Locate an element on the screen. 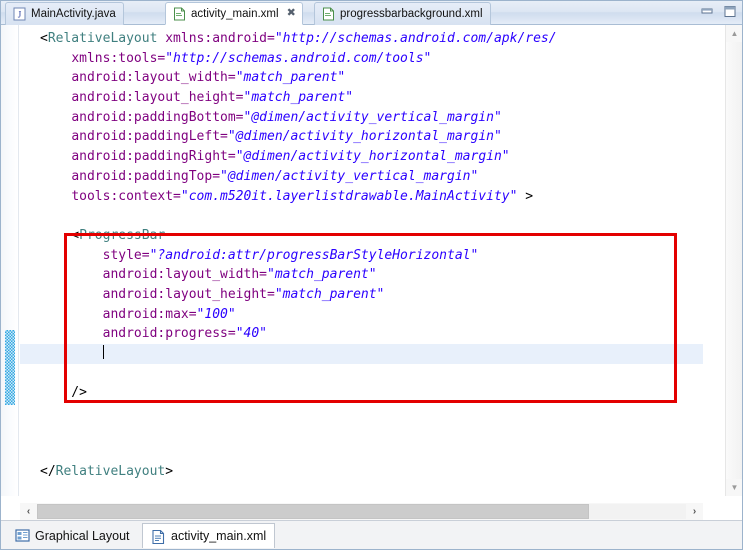  maximize-icon is located at coordinates (729, 11).